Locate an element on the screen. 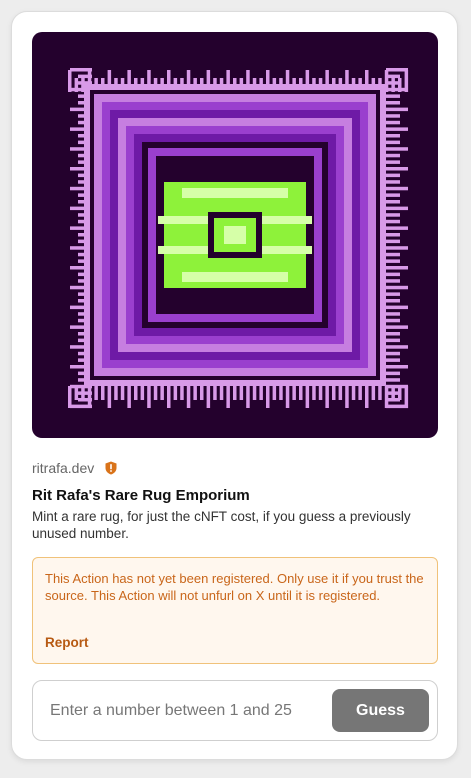 This screenshot has height=778, width=471. action-domain: ritrafa.dev is located at coordinates (63, 468).